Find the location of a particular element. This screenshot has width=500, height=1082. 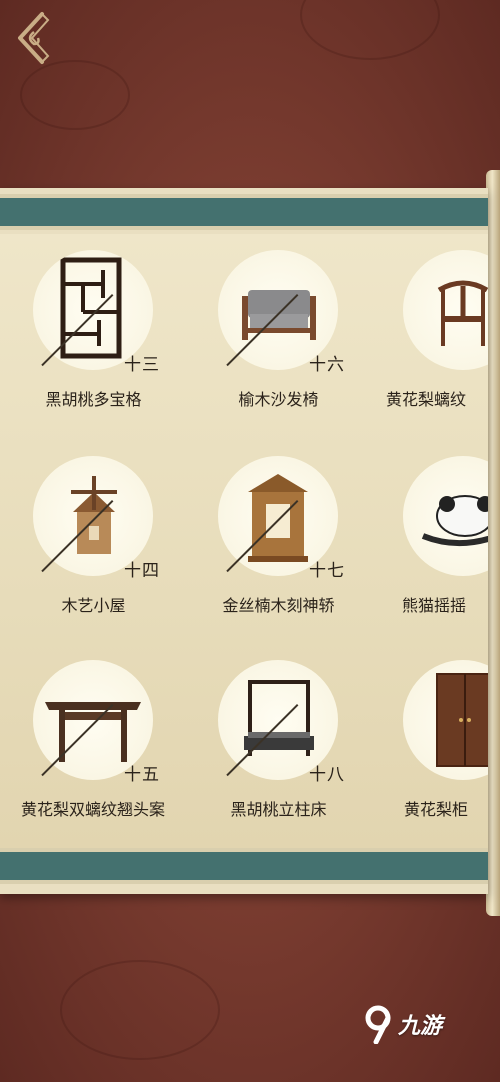

back-button is located at coordinates (32, 40).